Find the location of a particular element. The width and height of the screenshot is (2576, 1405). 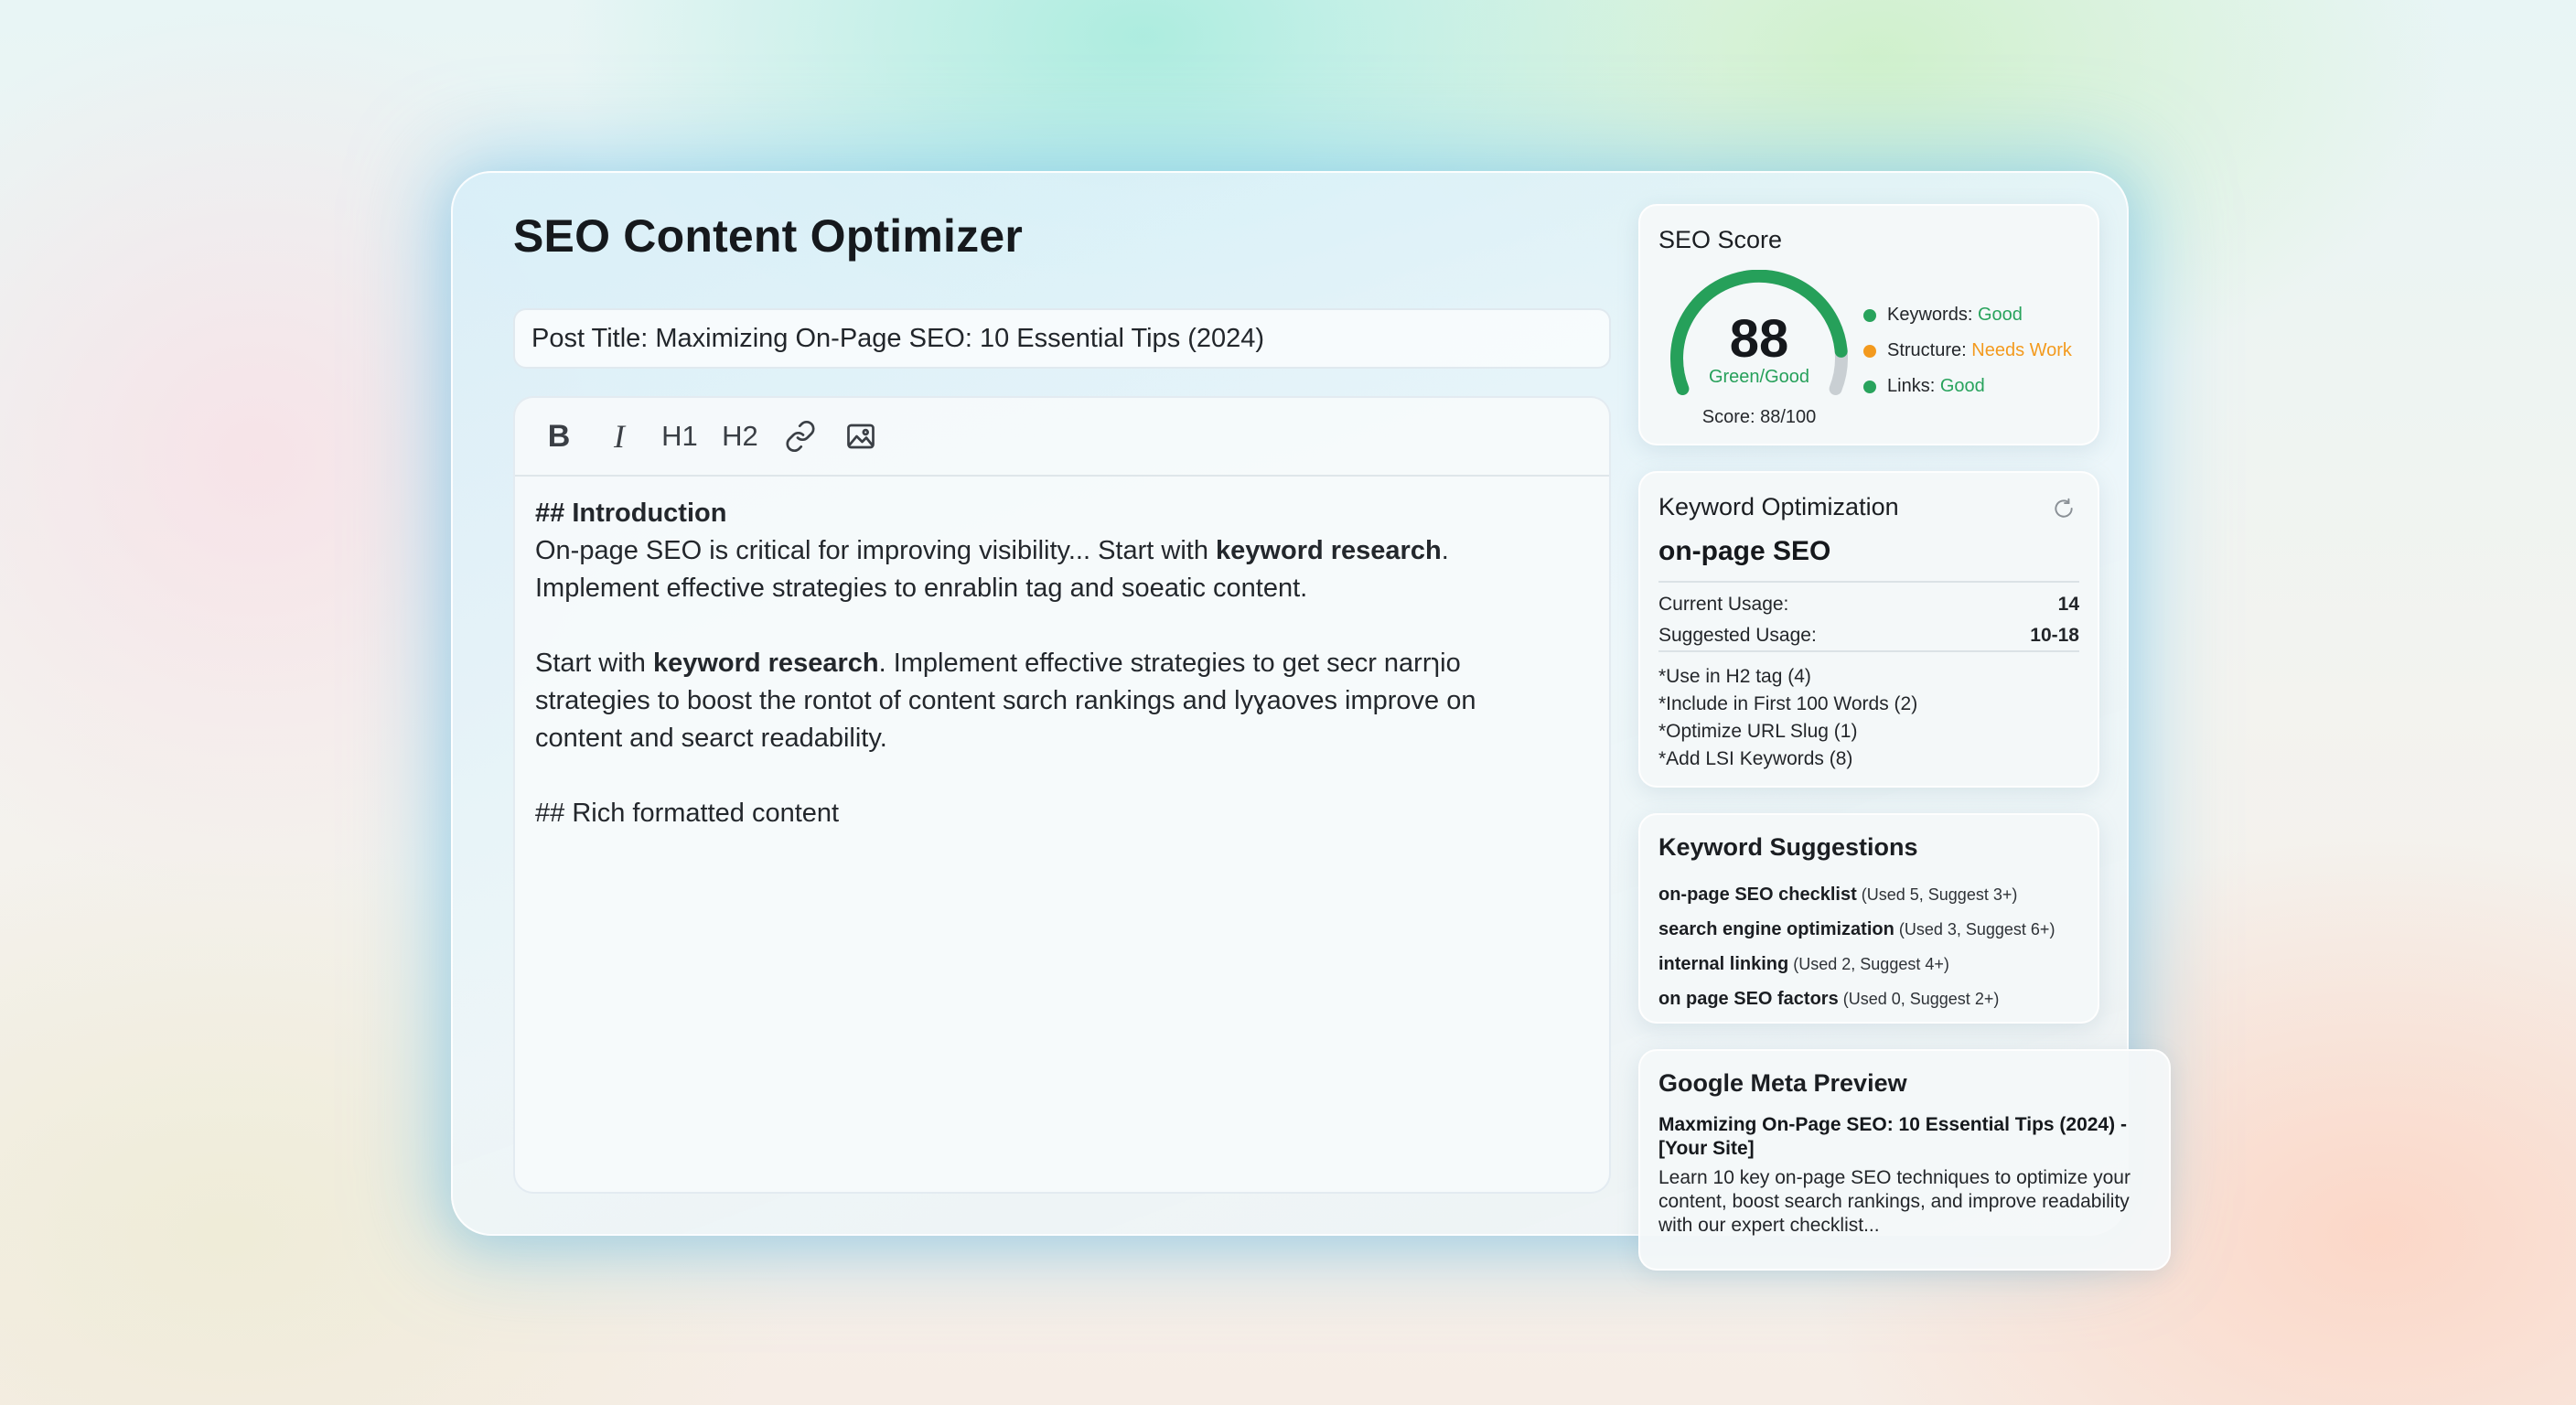

keyword-tip: *Include in First 100 Words (2) is located at coordinates (1788, 703).